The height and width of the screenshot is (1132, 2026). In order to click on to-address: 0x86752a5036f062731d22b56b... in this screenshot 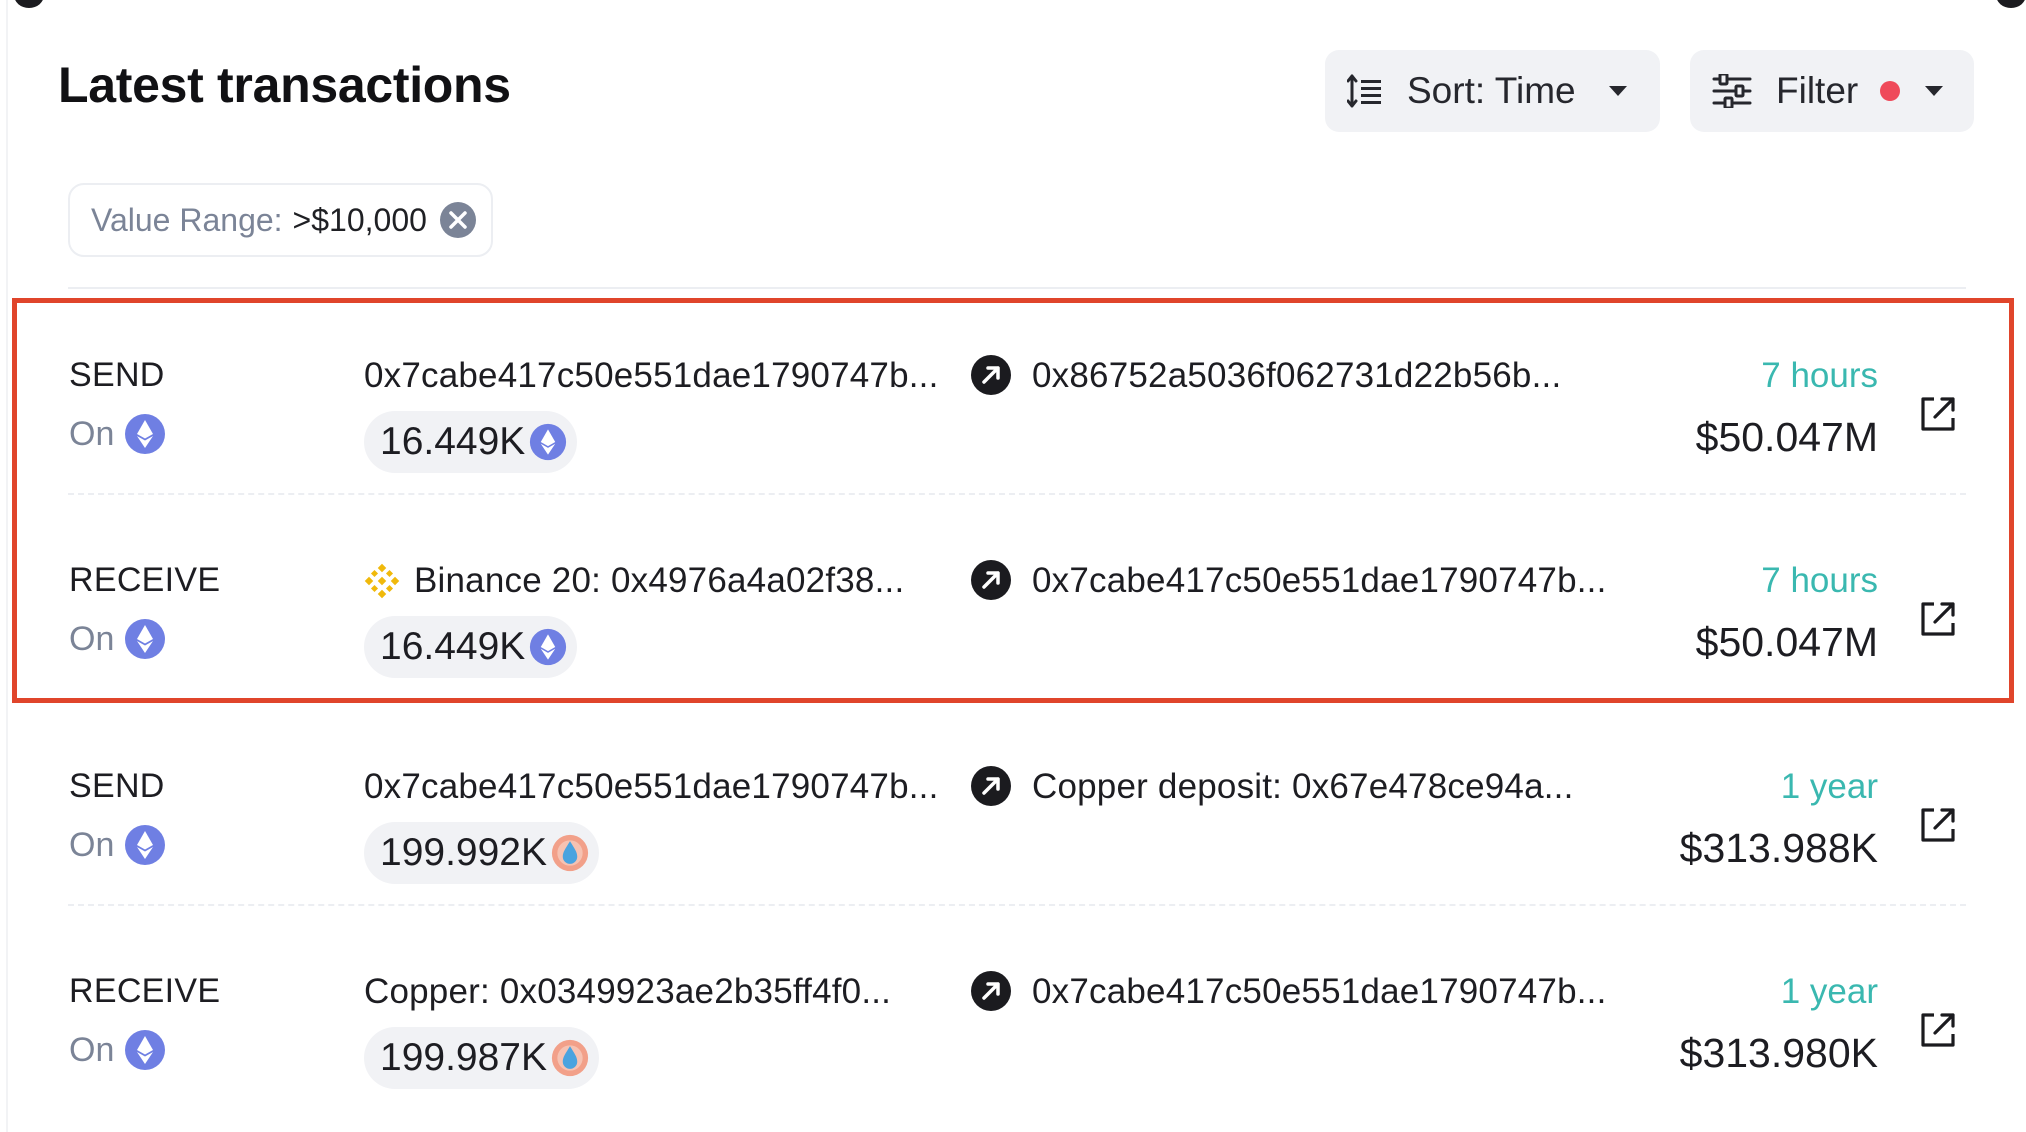, I will do `click(1296, 376)`.